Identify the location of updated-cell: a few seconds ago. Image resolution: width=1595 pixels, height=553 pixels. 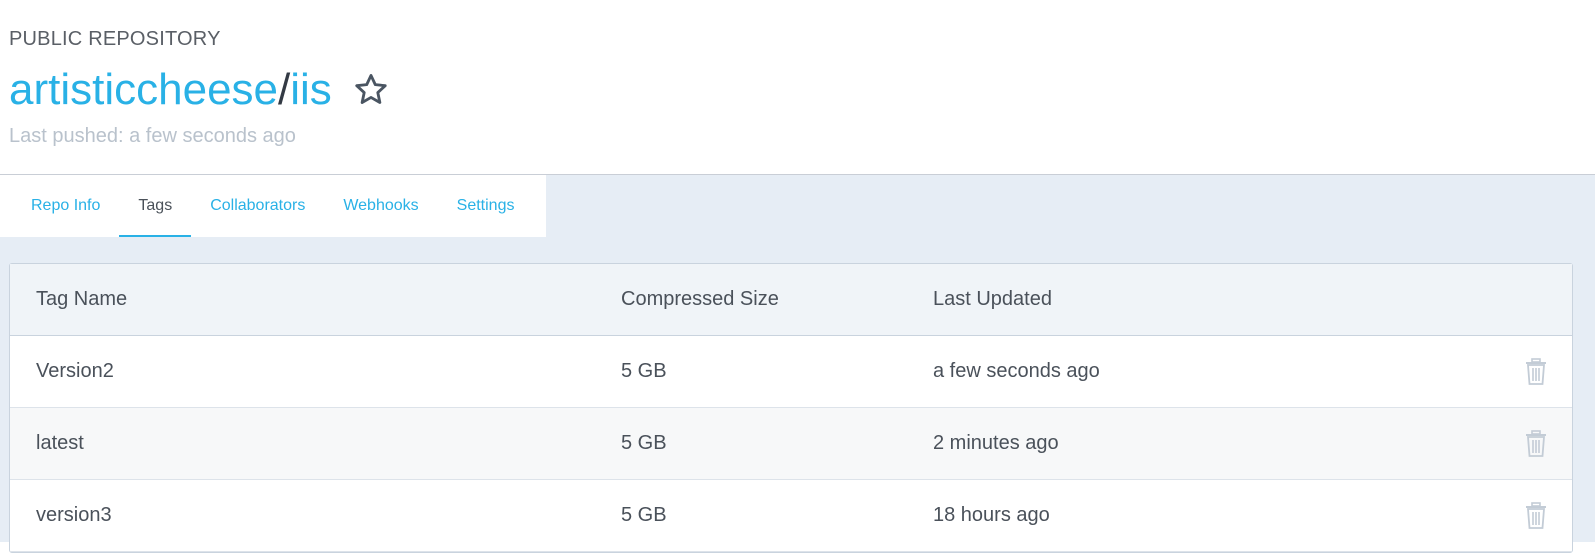
(1016, 371).